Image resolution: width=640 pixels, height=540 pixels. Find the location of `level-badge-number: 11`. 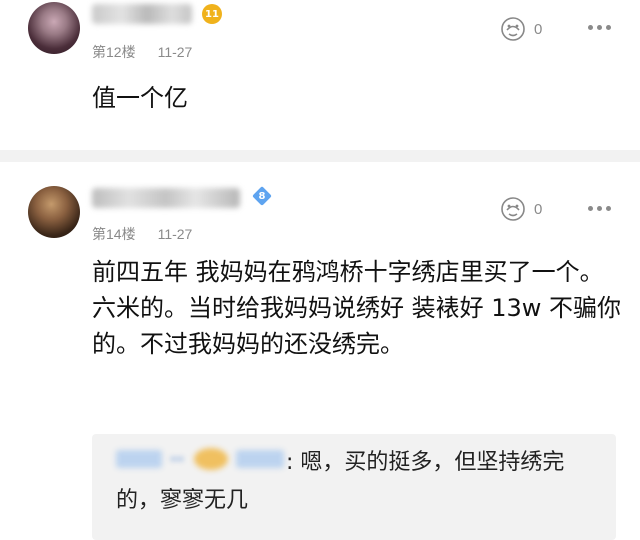

level-badge-number: 11 is located at coordinates (212, 14).